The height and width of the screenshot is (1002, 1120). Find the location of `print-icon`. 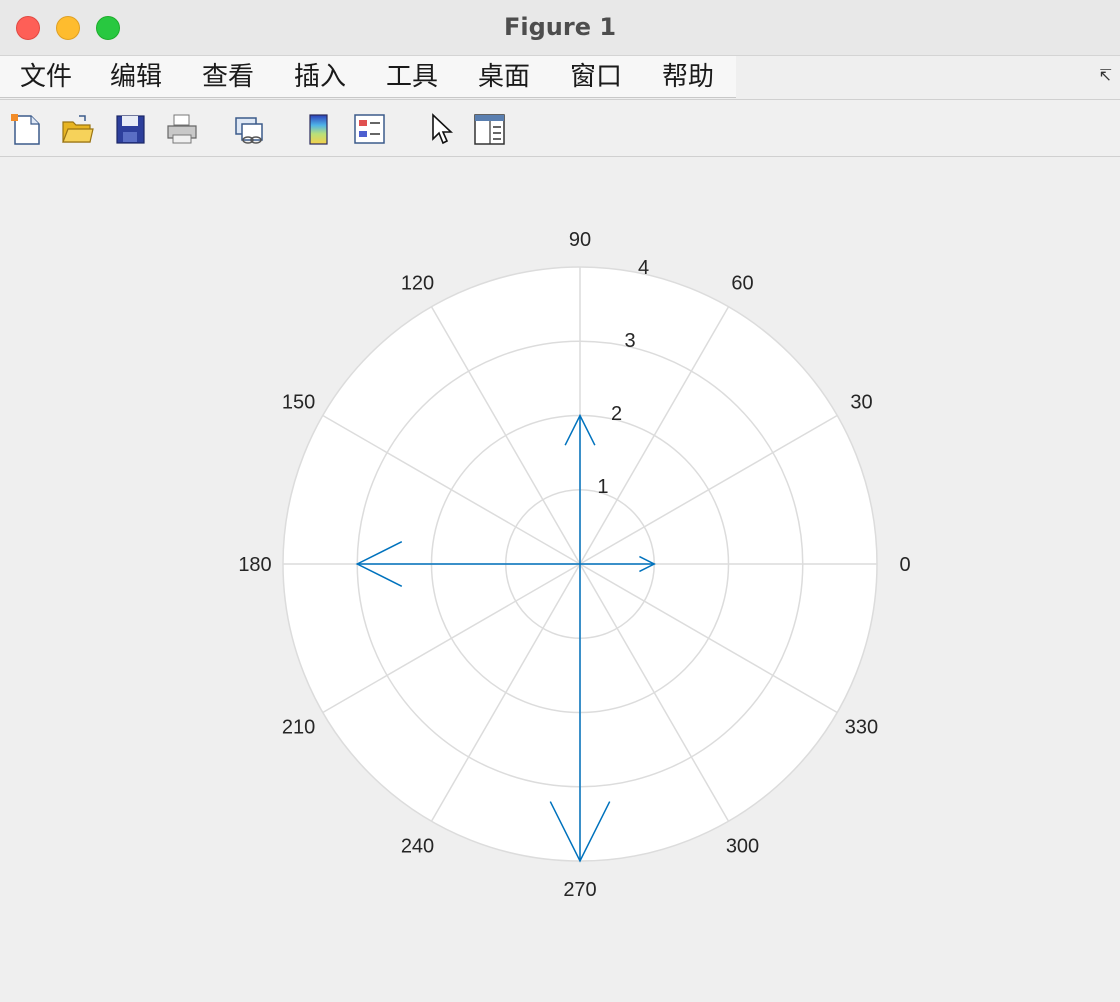

print-icon is located at coordinates (182, 129).